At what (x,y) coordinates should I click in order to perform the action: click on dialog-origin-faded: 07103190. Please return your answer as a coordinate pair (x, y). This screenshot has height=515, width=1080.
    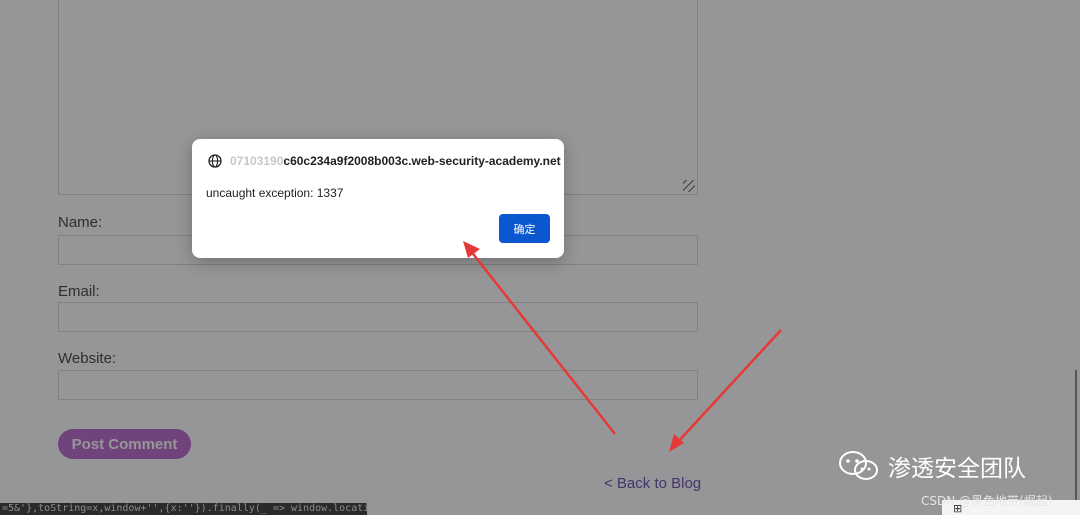
    Looking at the image, I should click on (257, 161).